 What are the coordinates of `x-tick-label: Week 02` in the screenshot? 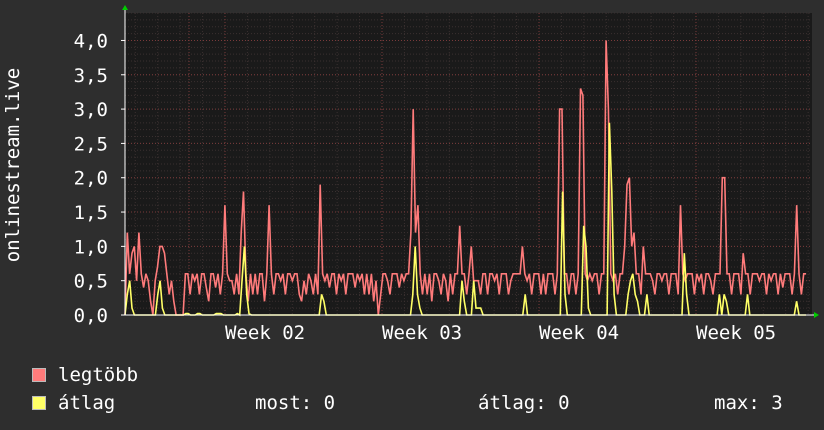 It's located at (265, 333).